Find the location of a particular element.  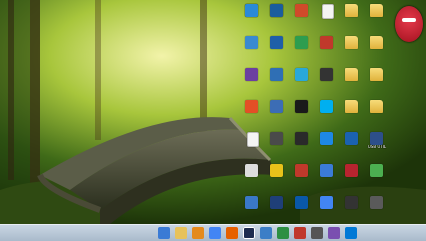

taskbar-app-3-icon is located at coordinates (300, 233).